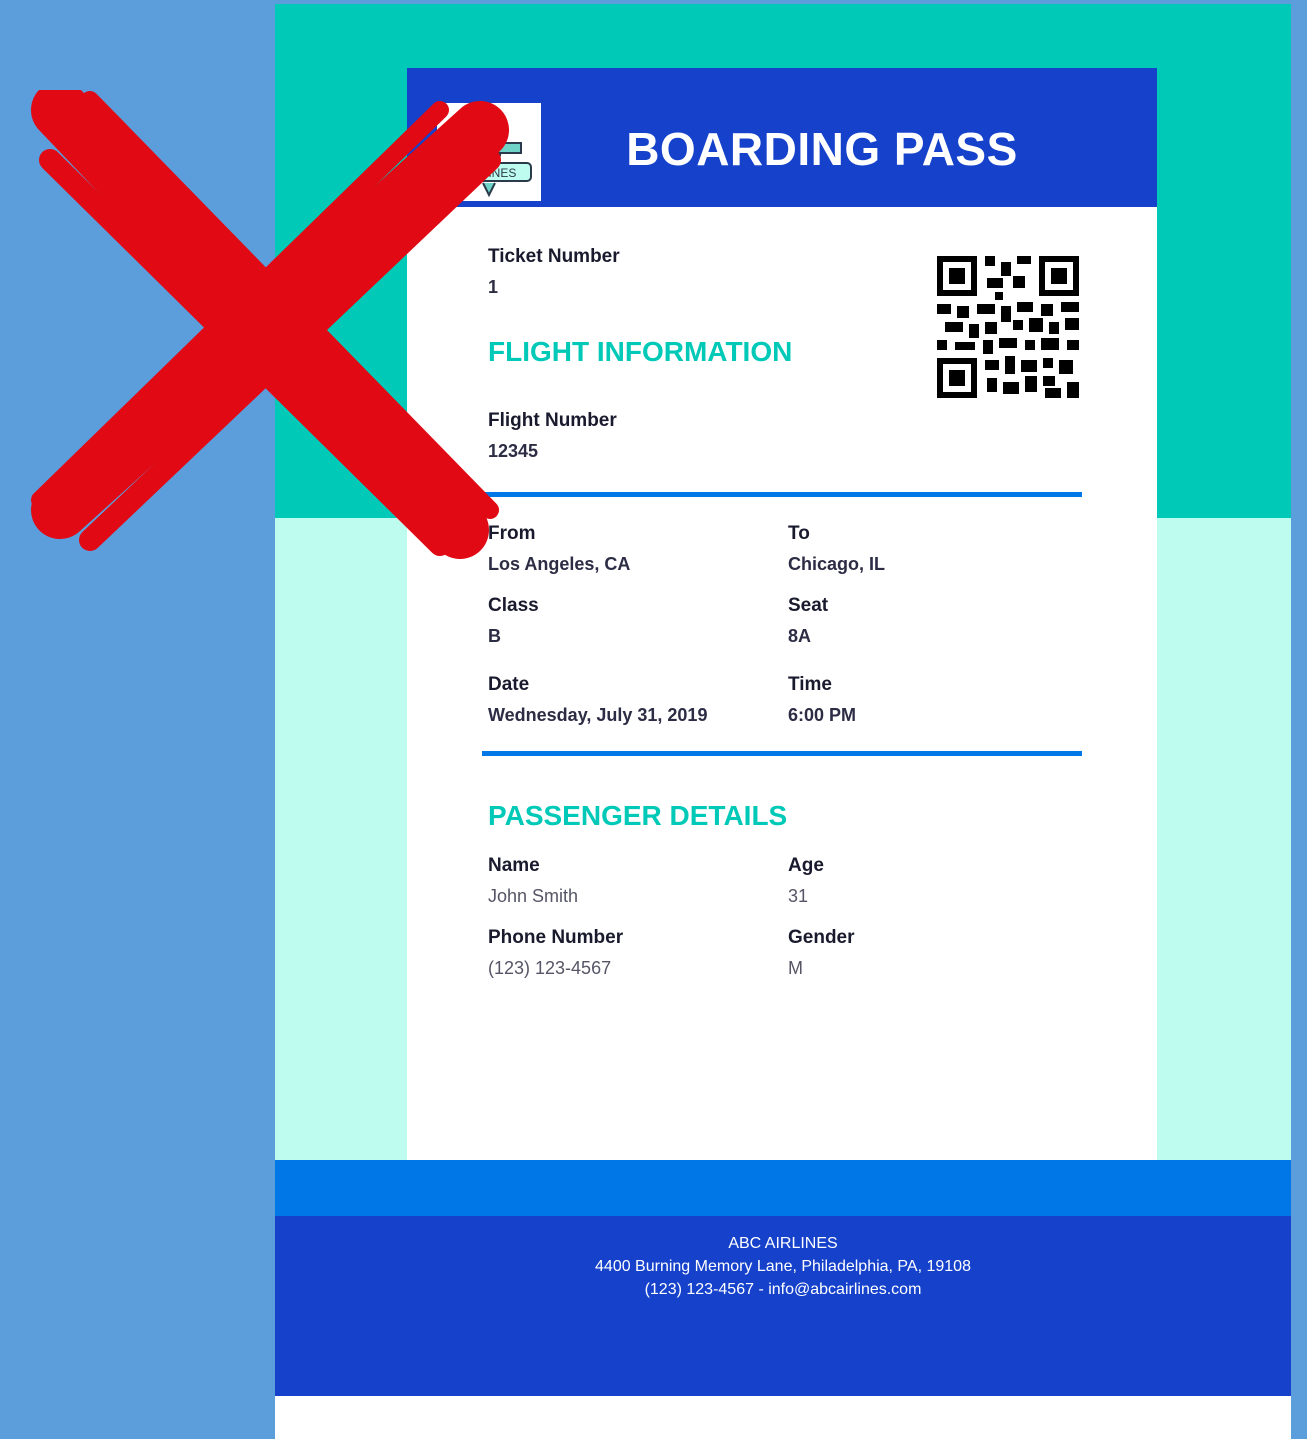 The height and width of the screenshot is (1439, 1307). I want to click on footer-company: ABC AIRLINES, so click(783, 1243).